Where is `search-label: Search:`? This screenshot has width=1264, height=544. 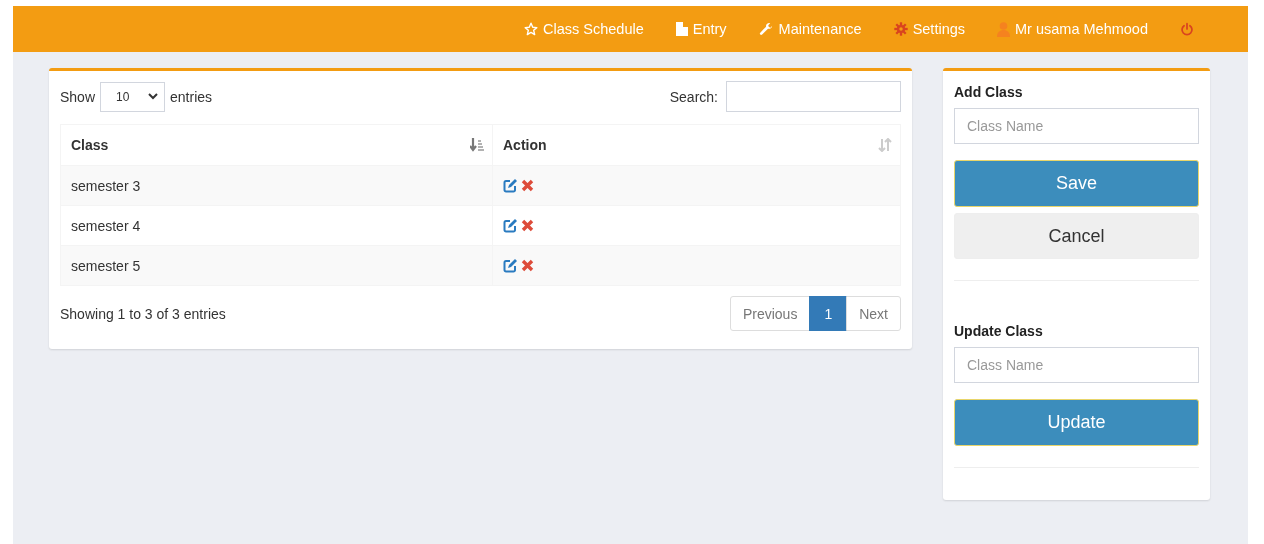
search-label: Search: is located at coordinates (693, 96).